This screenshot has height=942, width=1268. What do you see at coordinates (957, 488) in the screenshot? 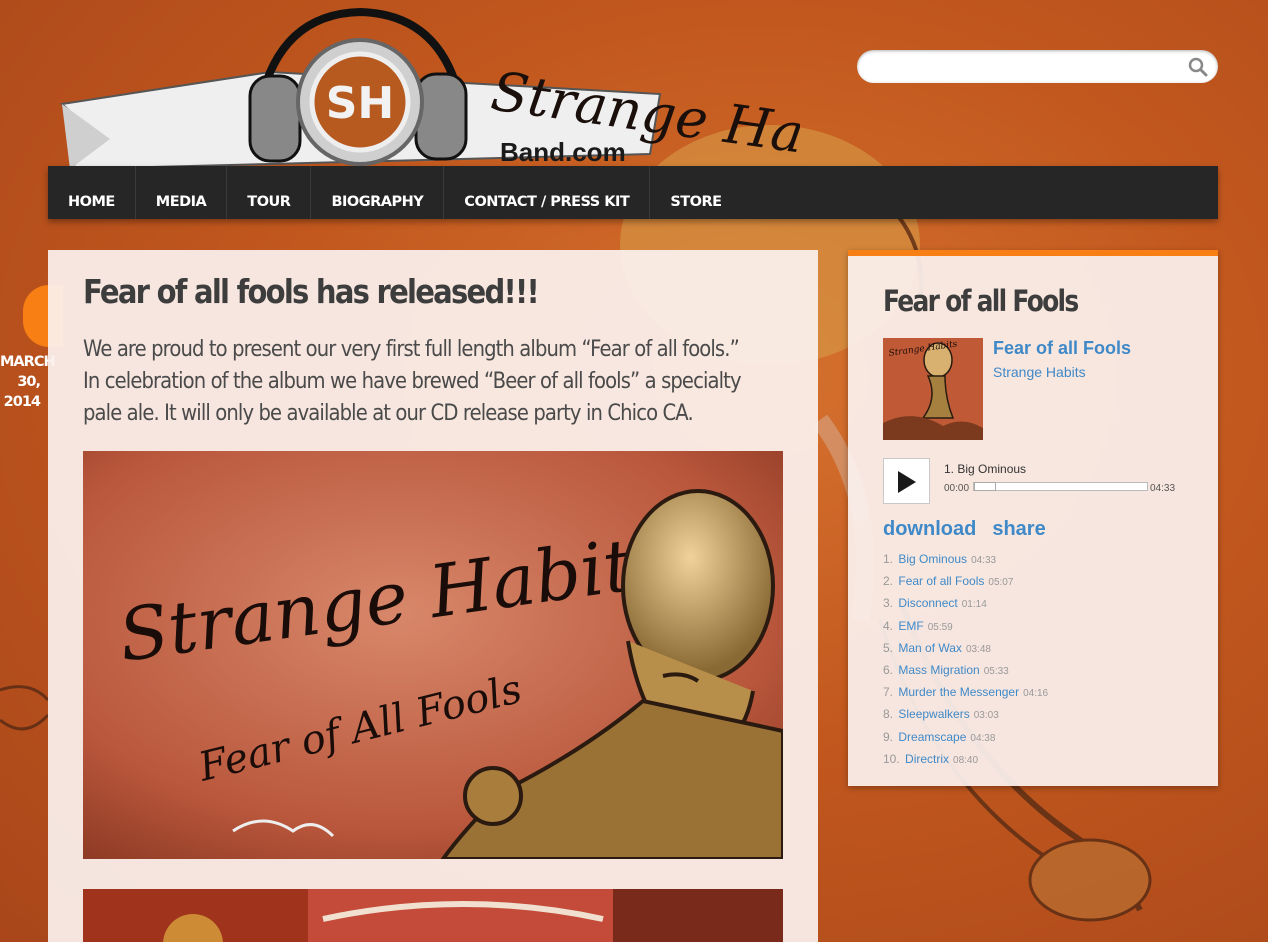
I see `time-current: 00:00` at bounding box center [957, 488].